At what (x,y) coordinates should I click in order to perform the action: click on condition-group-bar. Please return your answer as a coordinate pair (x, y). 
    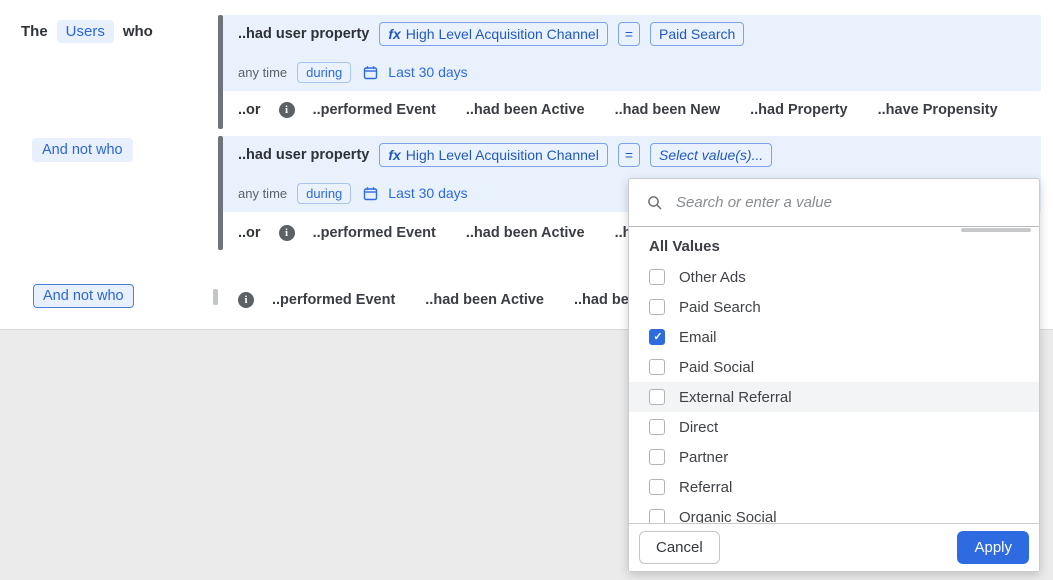
    Looking at the image, I should click on (215, 297).